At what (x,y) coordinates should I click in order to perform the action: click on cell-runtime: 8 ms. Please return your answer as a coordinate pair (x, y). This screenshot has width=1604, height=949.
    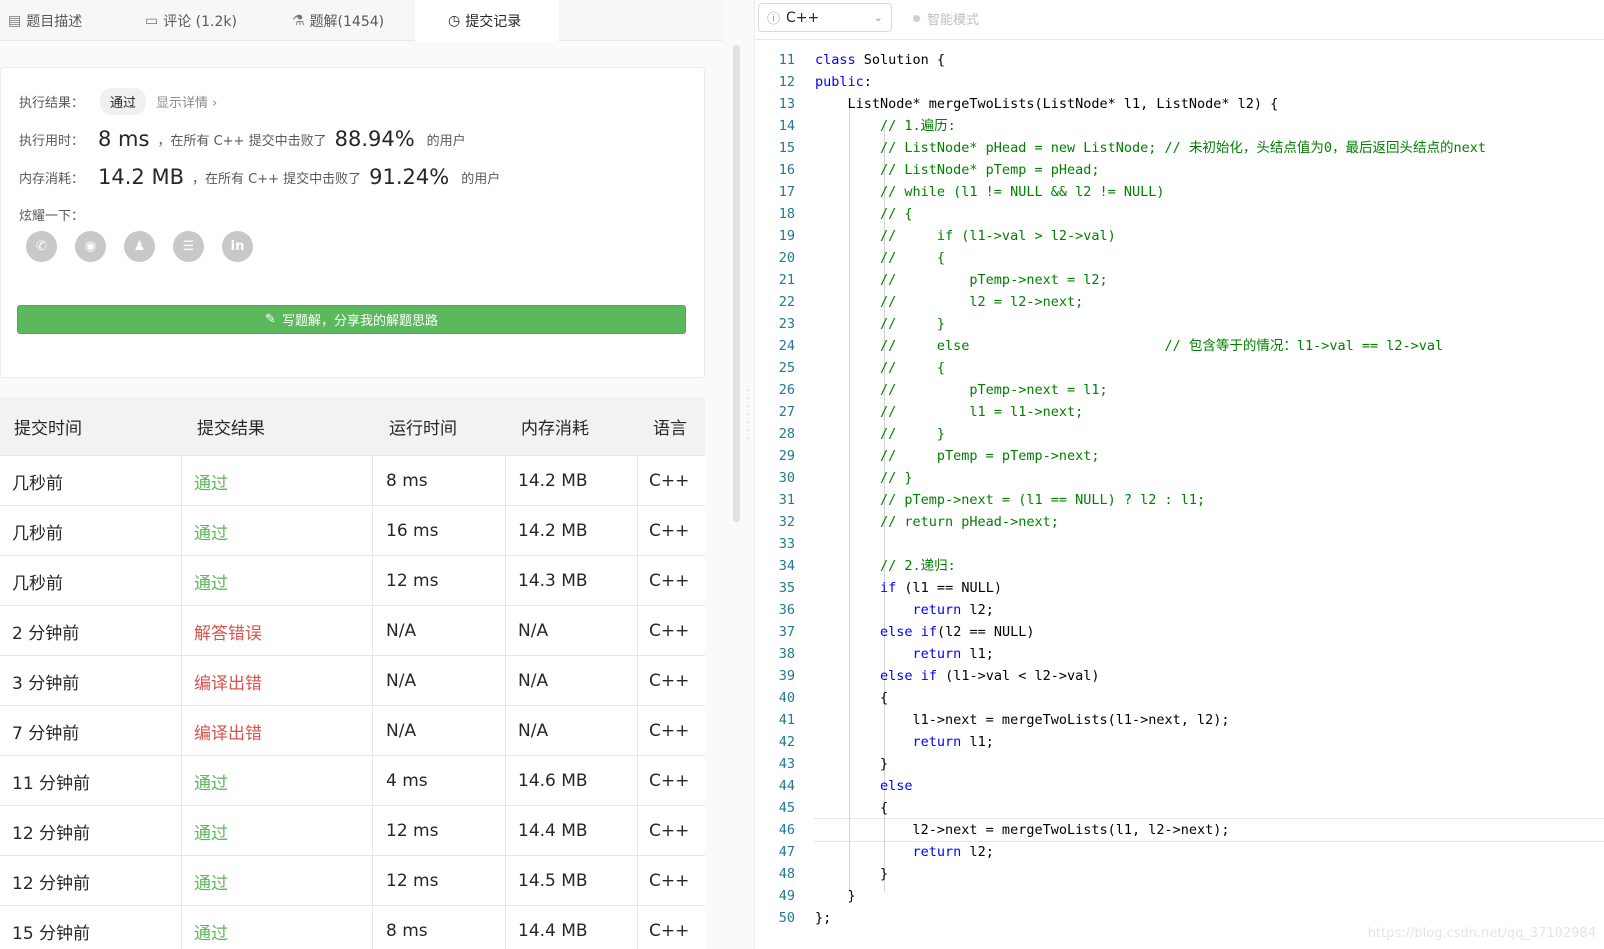
    Looking at the image, I should click on (407, 931).